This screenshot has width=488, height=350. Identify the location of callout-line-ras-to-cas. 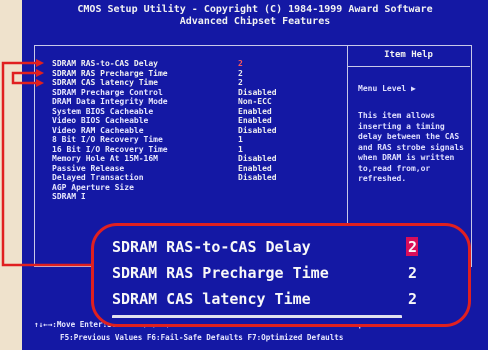
(47, 164).